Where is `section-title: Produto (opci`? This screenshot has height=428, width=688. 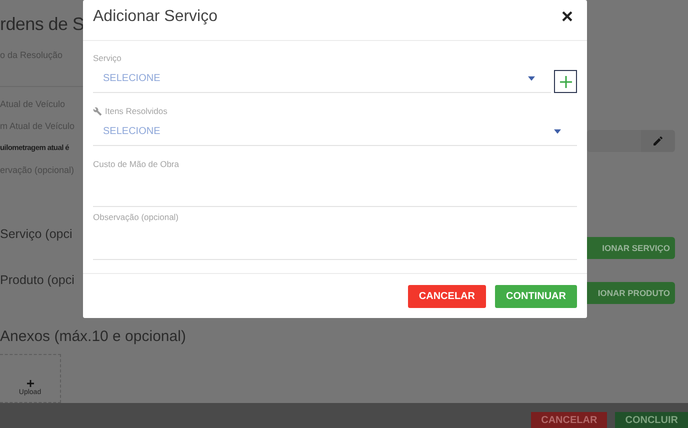 section-title: Produto (opci is located at coordinates (38, 281).